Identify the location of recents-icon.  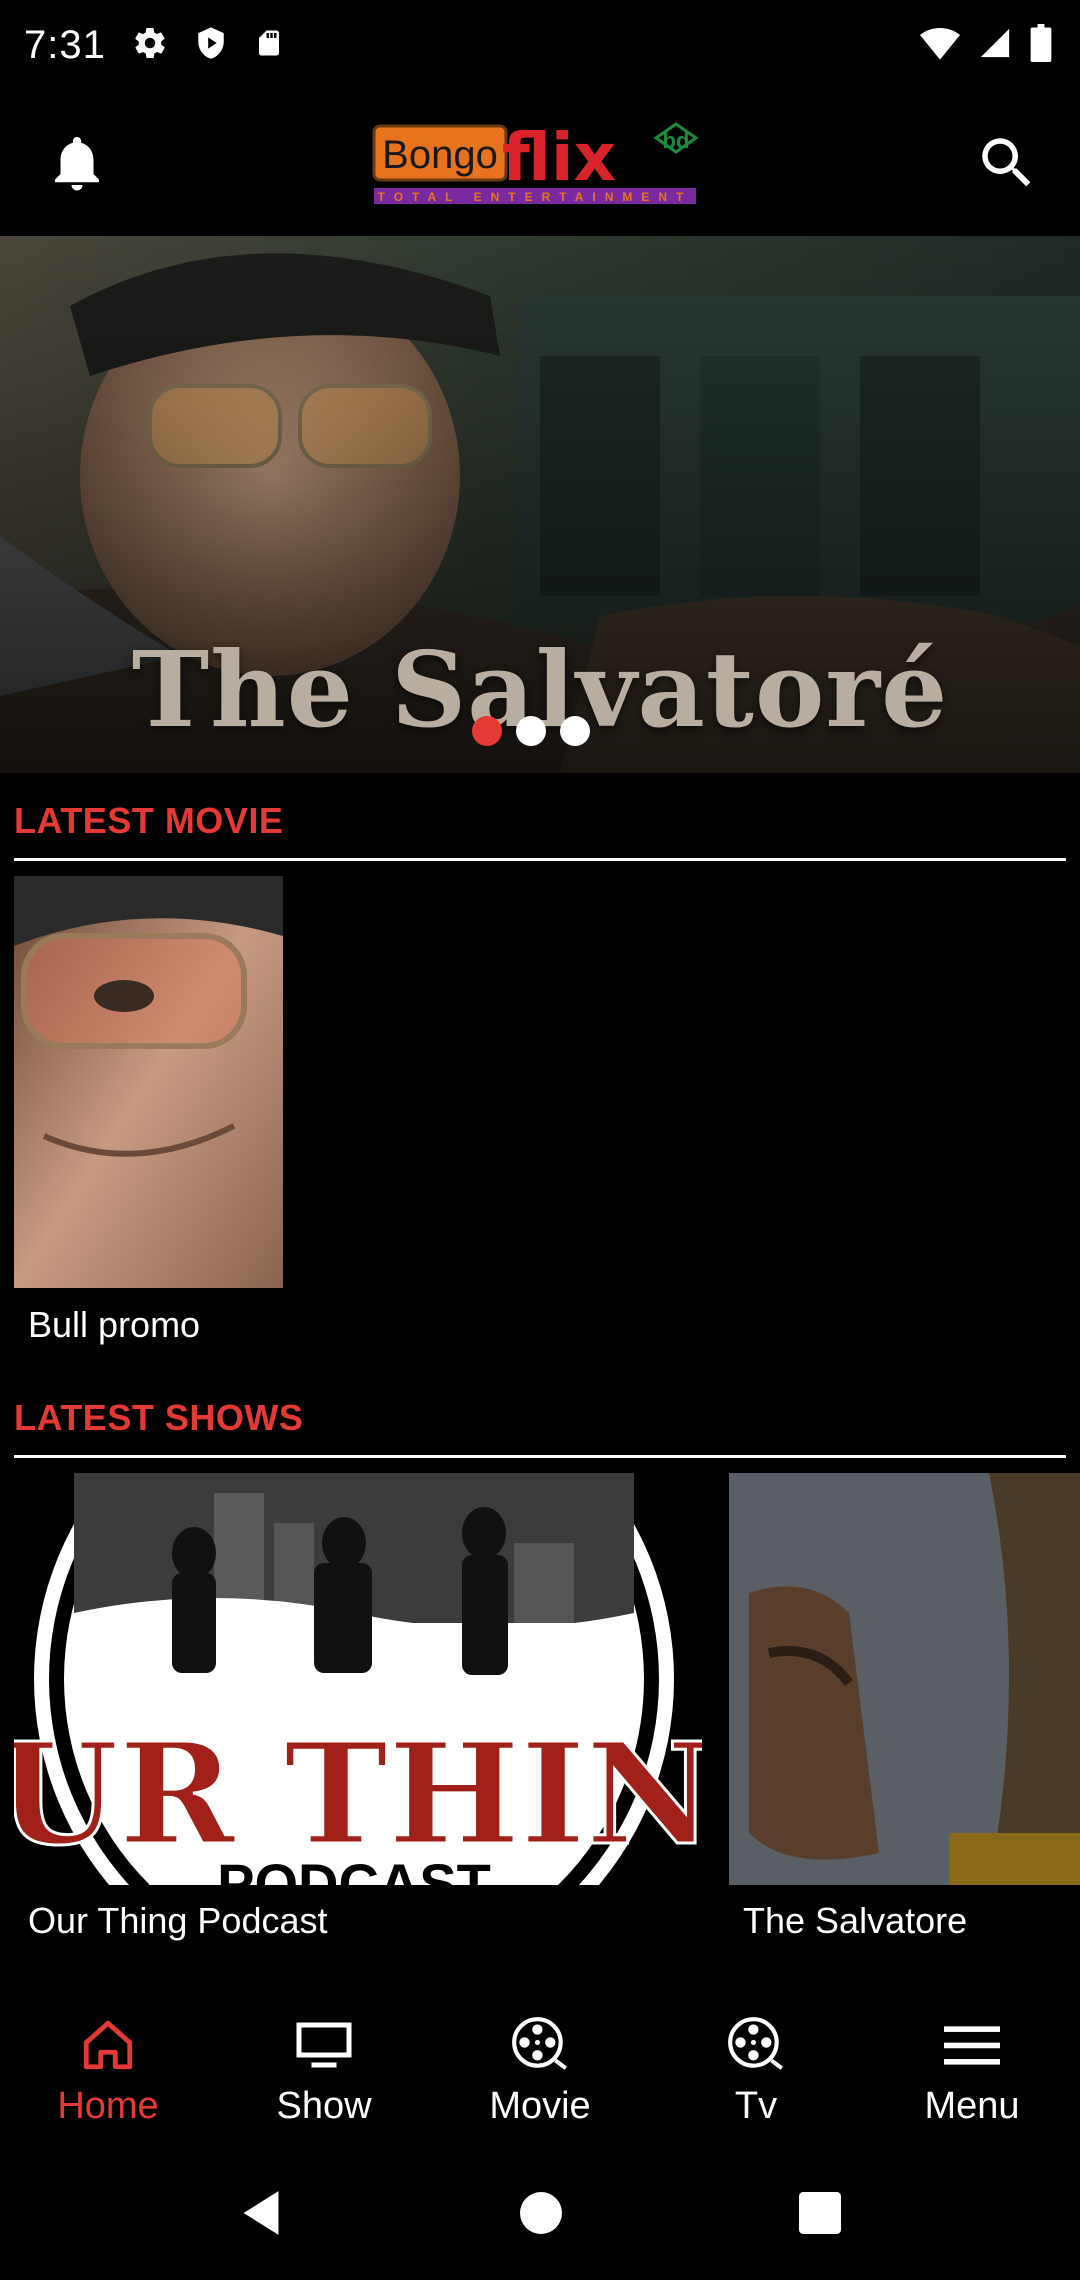
(820, 2215).